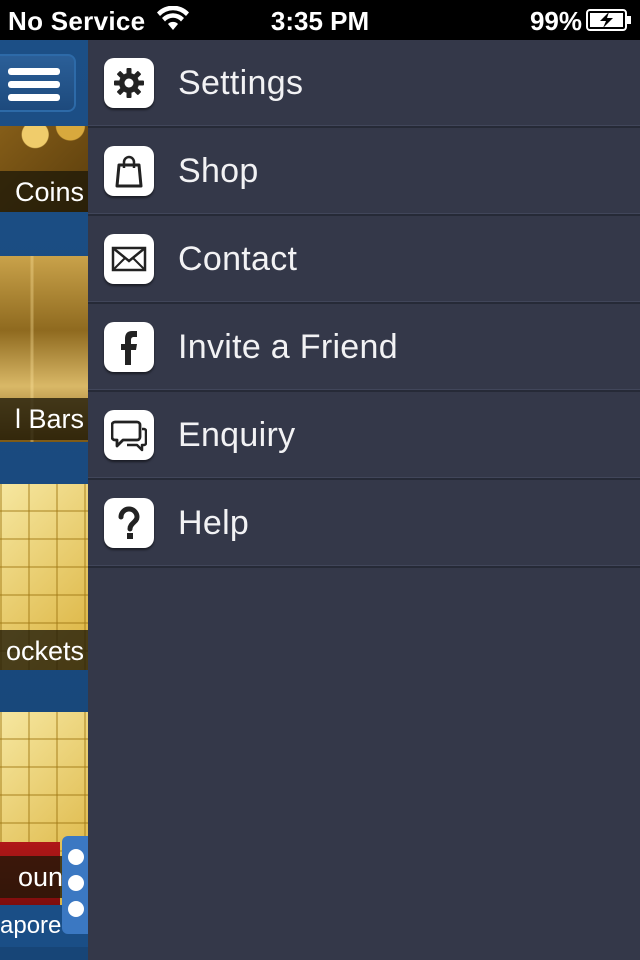 The width and height of the screenshot is (640, 960). Describe the element at coordinates (288, 347) in the screenshot. I see `menu-item-label: Invite a Friend` at that location.